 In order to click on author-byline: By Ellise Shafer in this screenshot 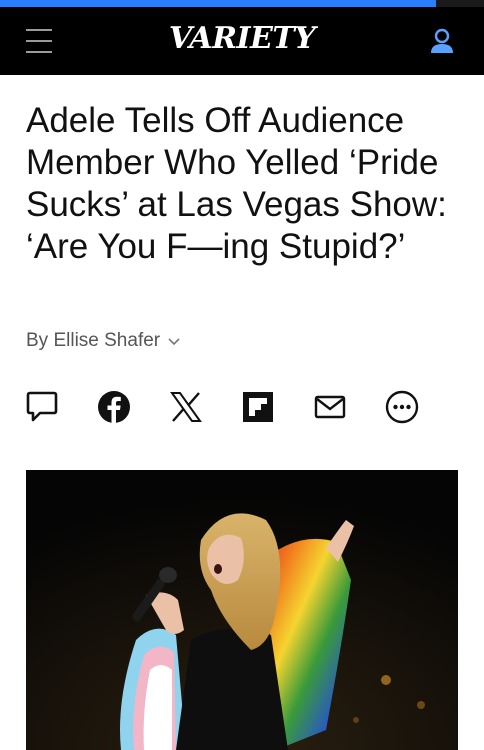, I will do `click(103, 341)`.